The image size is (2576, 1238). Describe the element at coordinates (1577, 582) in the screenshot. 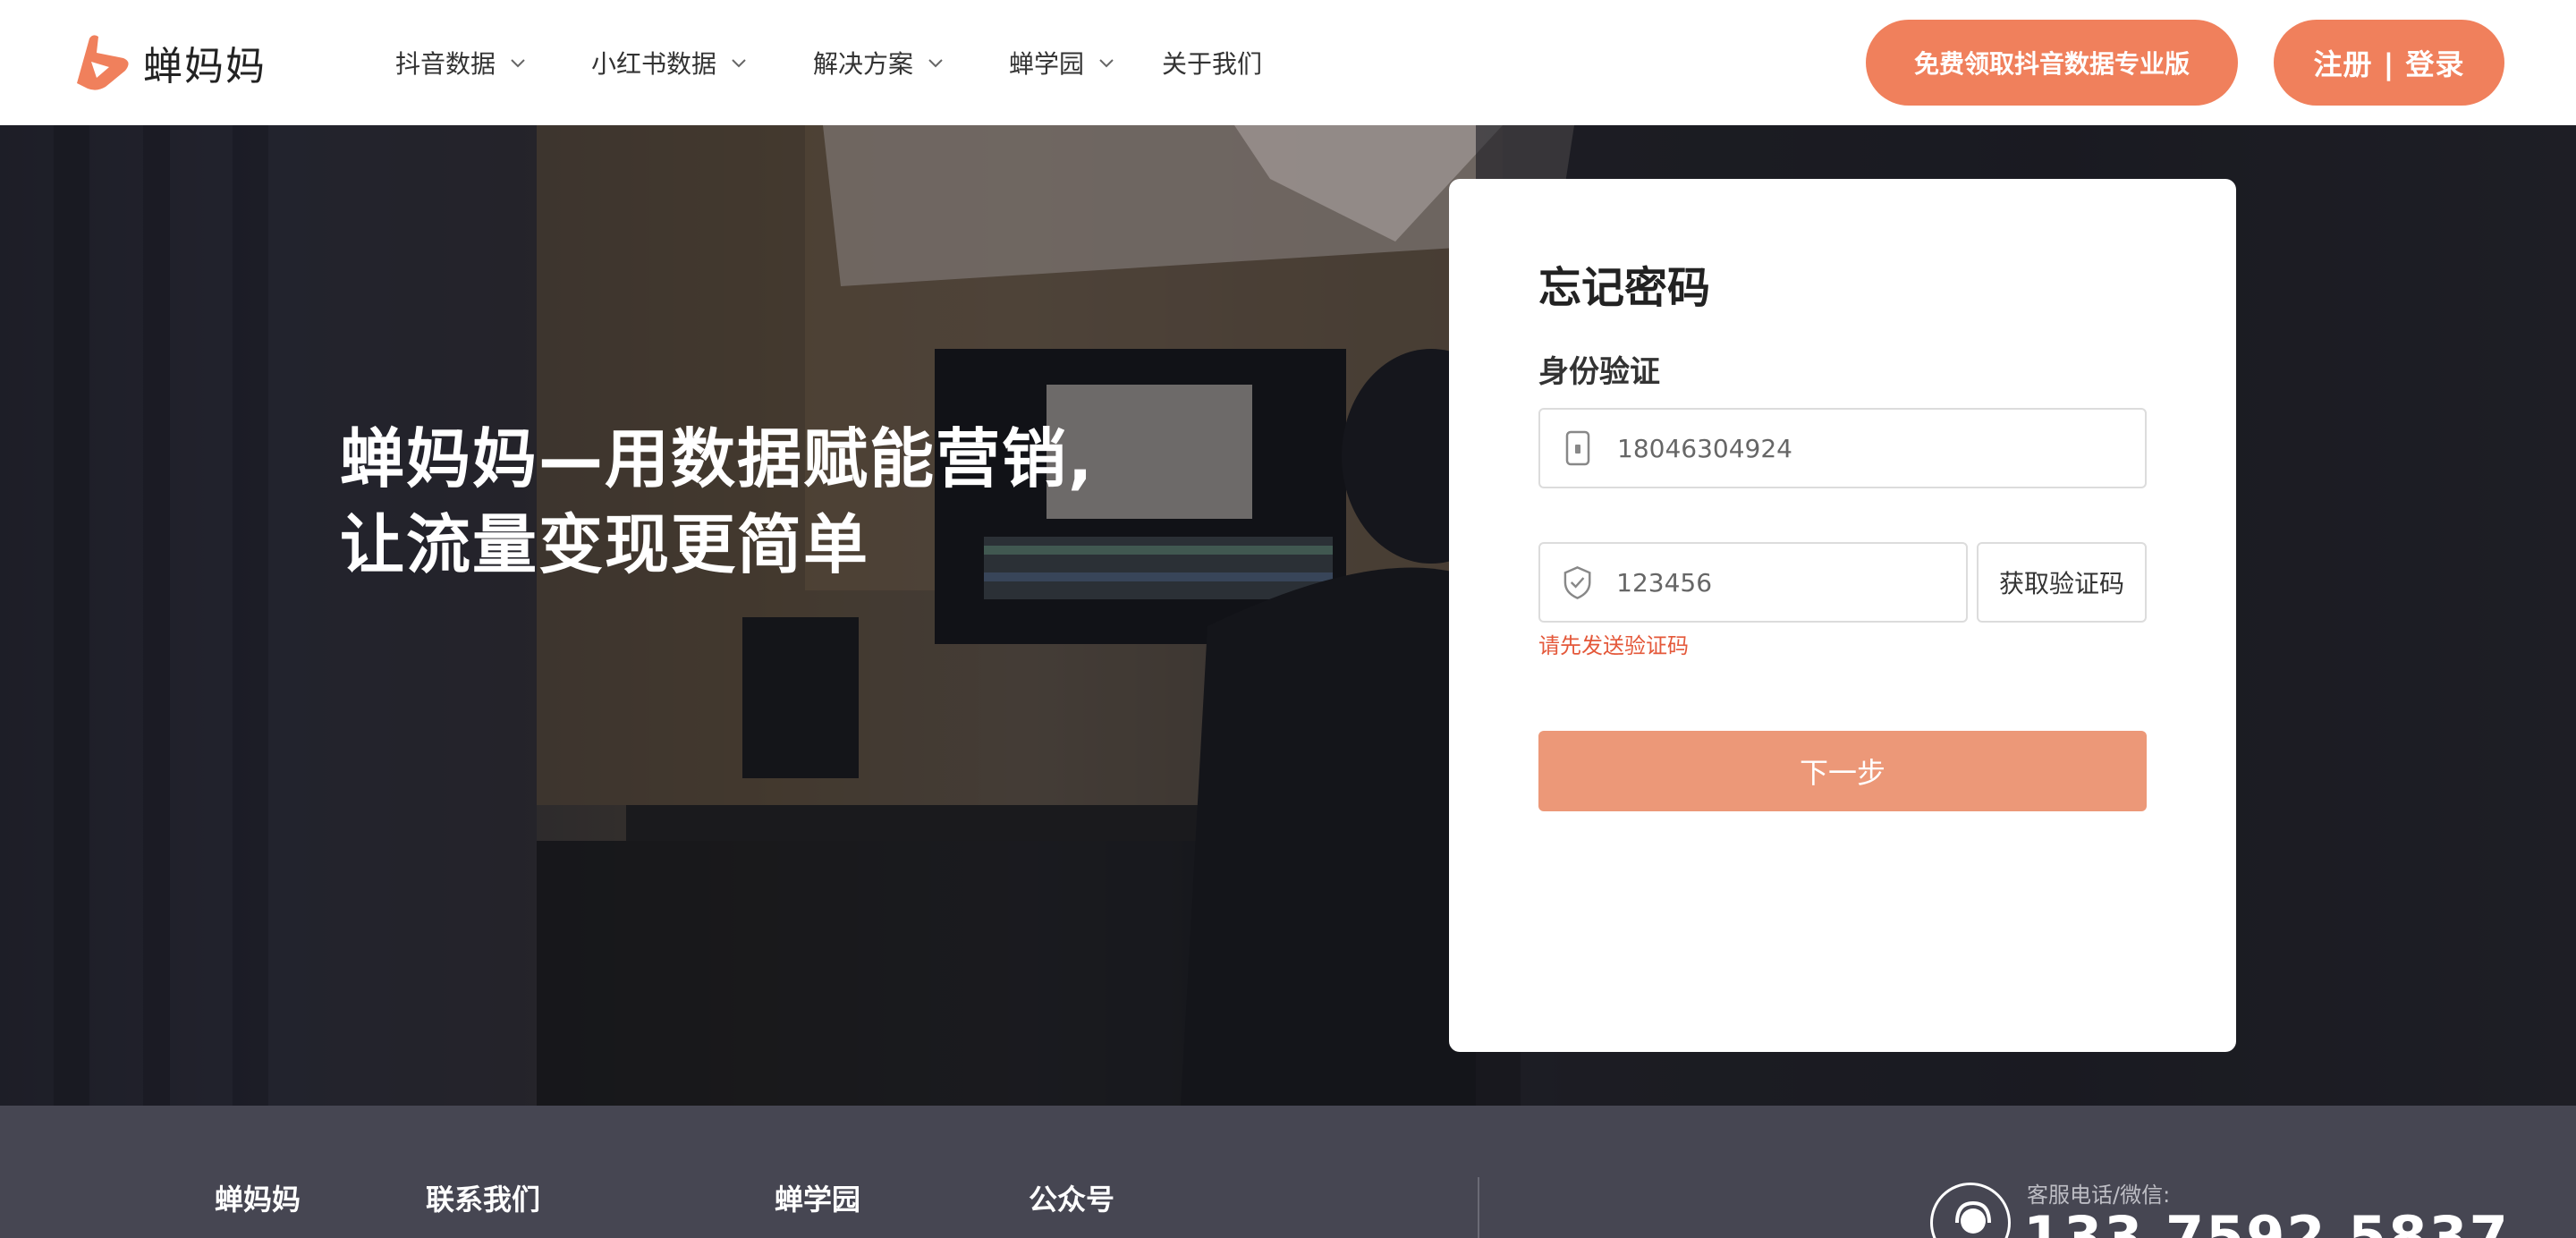

I see `shield-check-icon` at that location.